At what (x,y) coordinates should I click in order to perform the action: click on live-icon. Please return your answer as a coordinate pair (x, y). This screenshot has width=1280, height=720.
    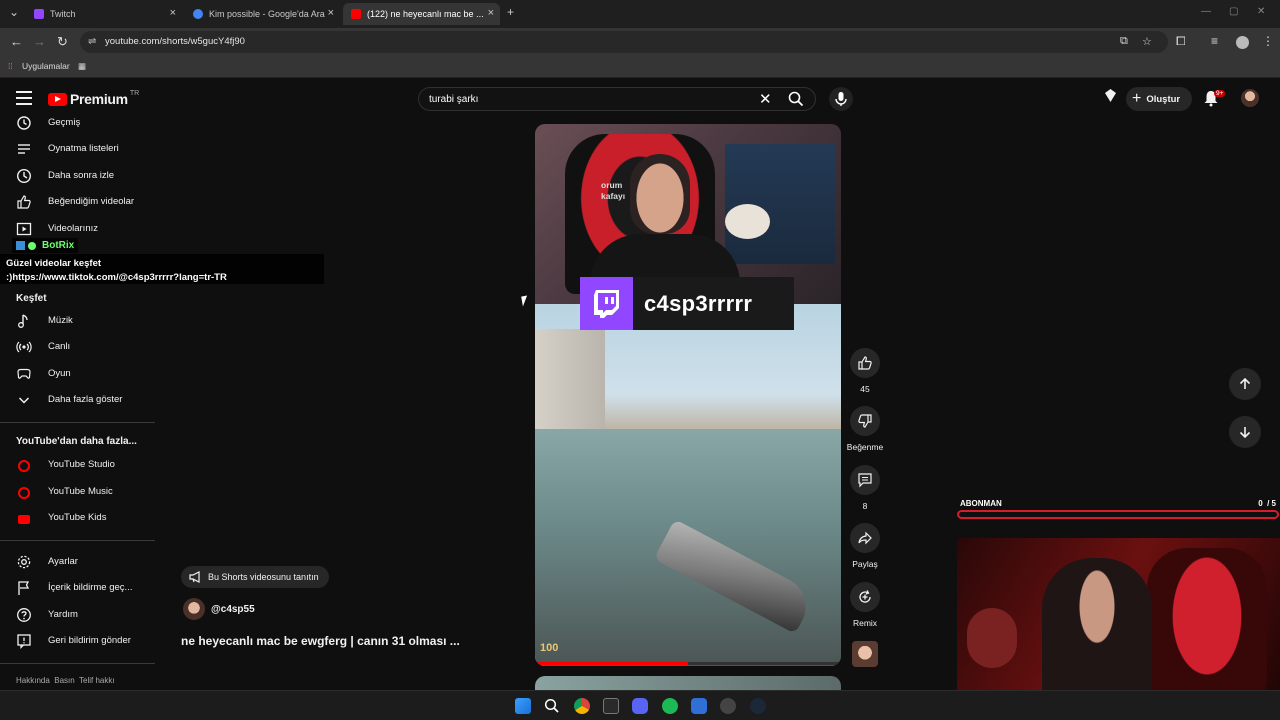
    Looking at the image, I should click on (24, 347).